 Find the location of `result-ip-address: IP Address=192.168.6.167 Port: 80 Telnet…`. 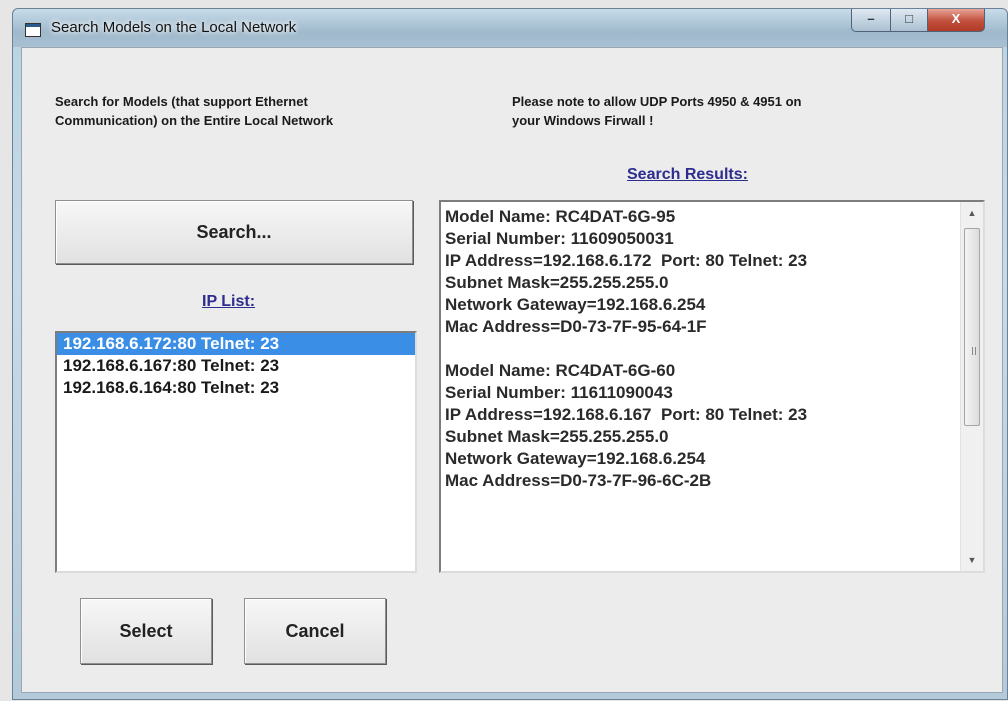

result-ip-address: IP Address=192.168.6.167 Port: 80 Telnet… is located at coordinates (626, 414).